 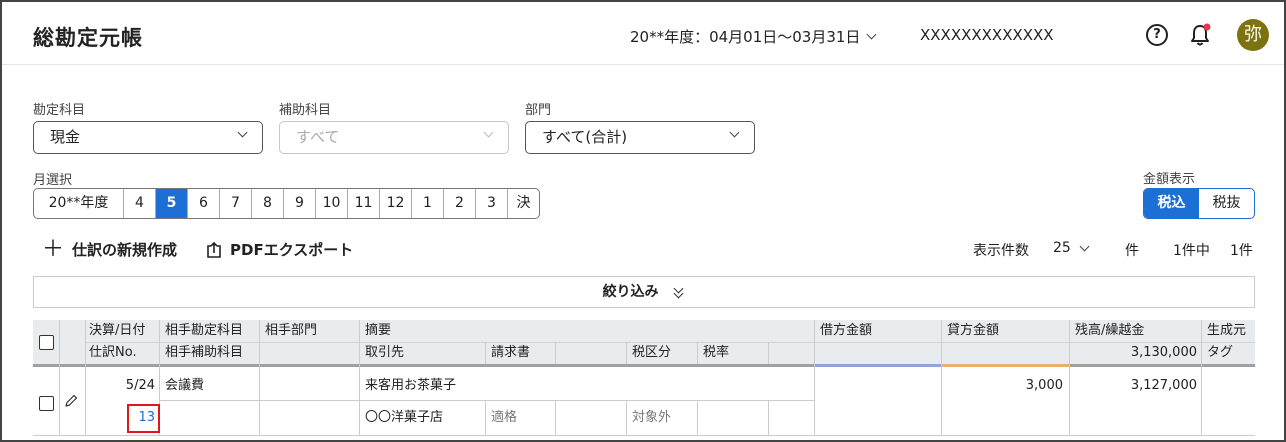 I want to click on col-description-header: 摘要, so click(x=378, y=331).